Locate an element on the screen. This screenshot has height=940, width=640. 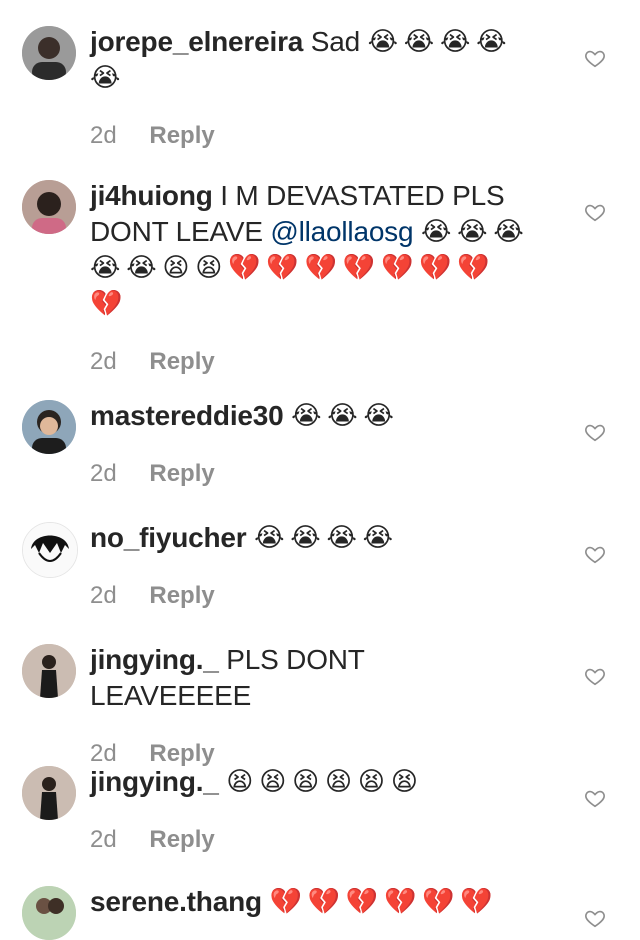
comment-text: serene.thang 💔 💔 💔 💔 💔 💔 is located at coordinates (310, 902).